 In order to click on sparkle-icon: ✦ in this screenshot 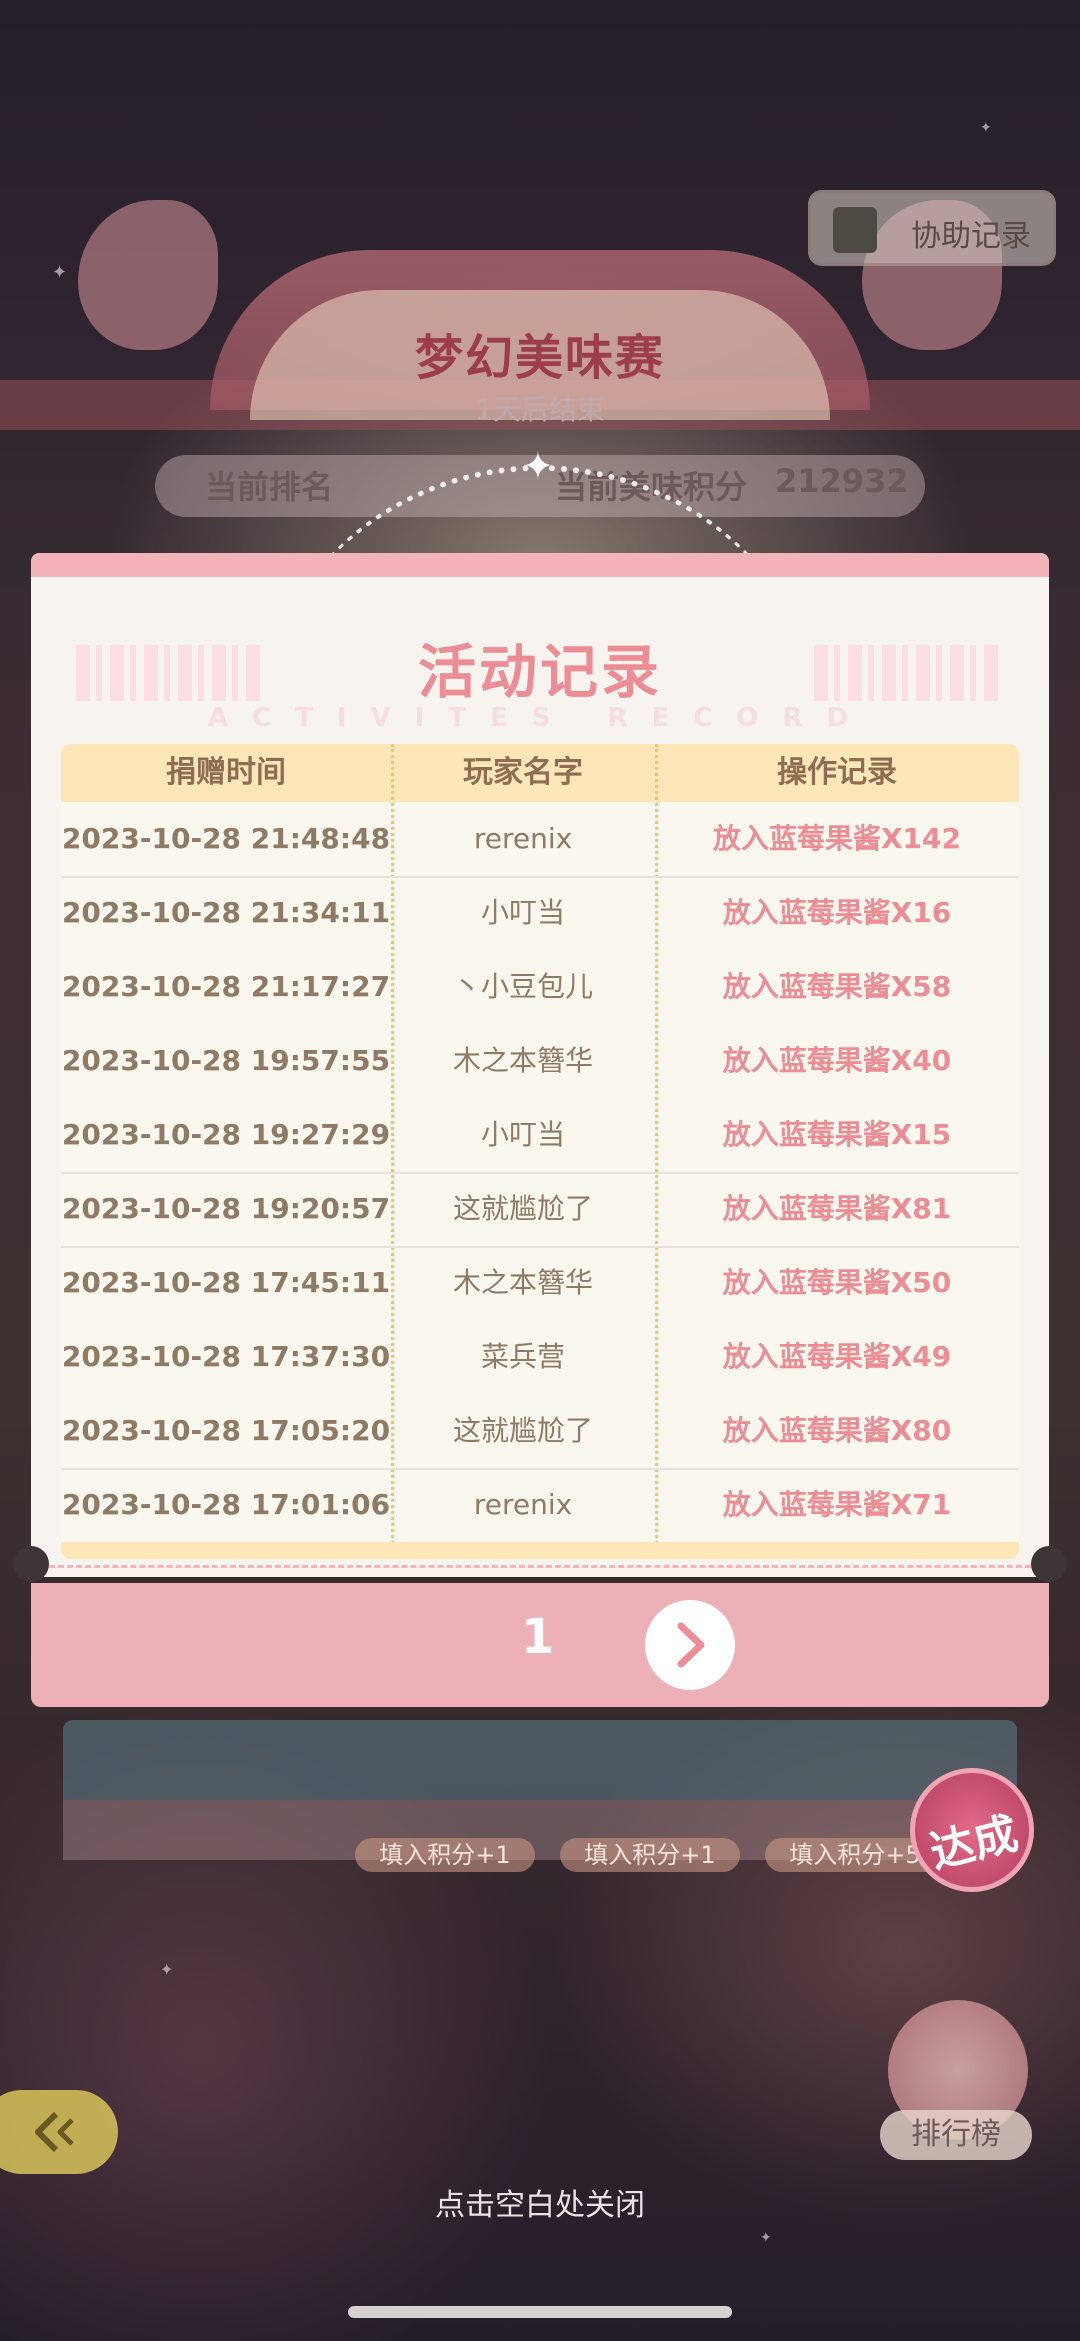, I will do `click(538, 466)`.